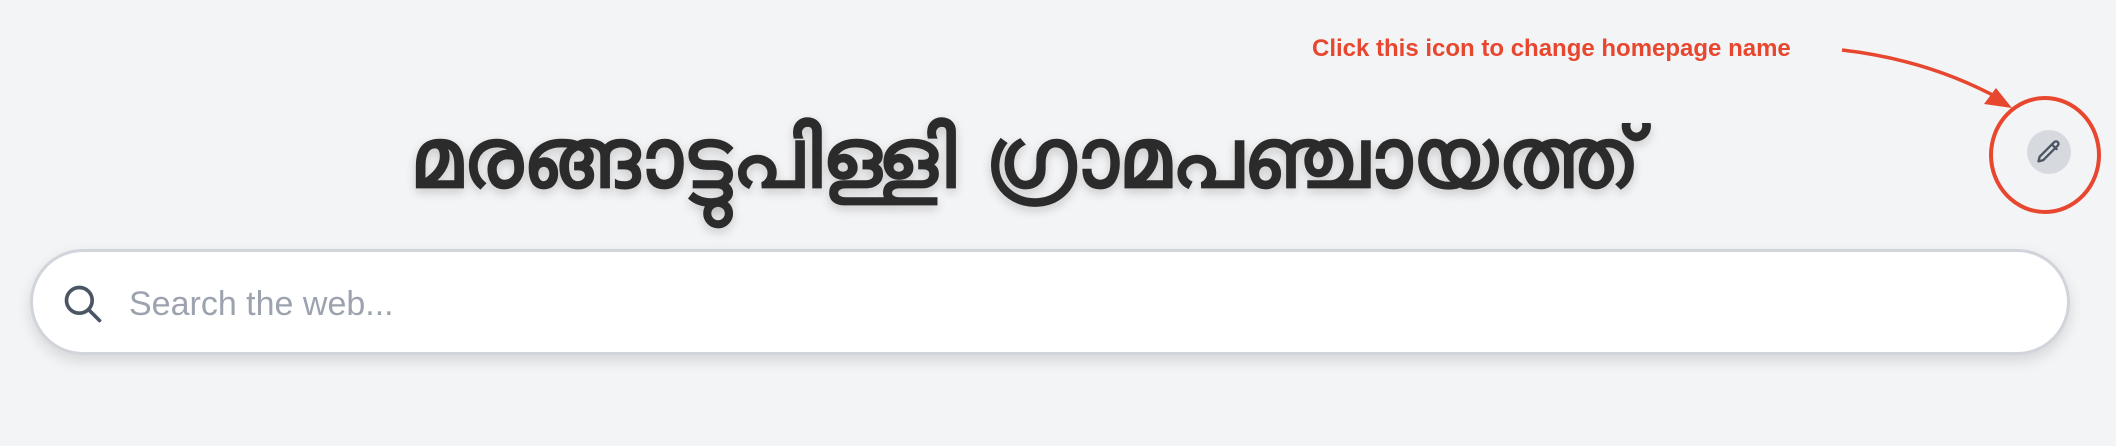 The height and width of the screenshot is (446, 2116). What do you see at coordinates (1025, 158) in the screenshot?
I see `page-title: മരങ്ങാട്ടുപിള്ളി ഗ്രാമപഞ്ചായത്ത്` at bounding box center [1025, 158].